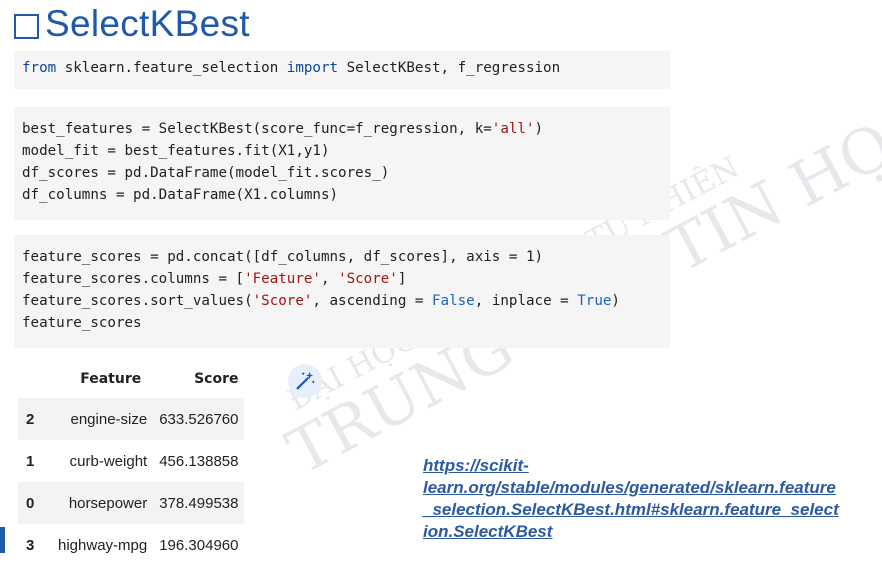 The width and height of the screenshot is (882, 566). What do you see at coordinates (647, 532) in the screenshot?
I see `link-line: ion.SelectKBest` at bounding box center [647, 532].